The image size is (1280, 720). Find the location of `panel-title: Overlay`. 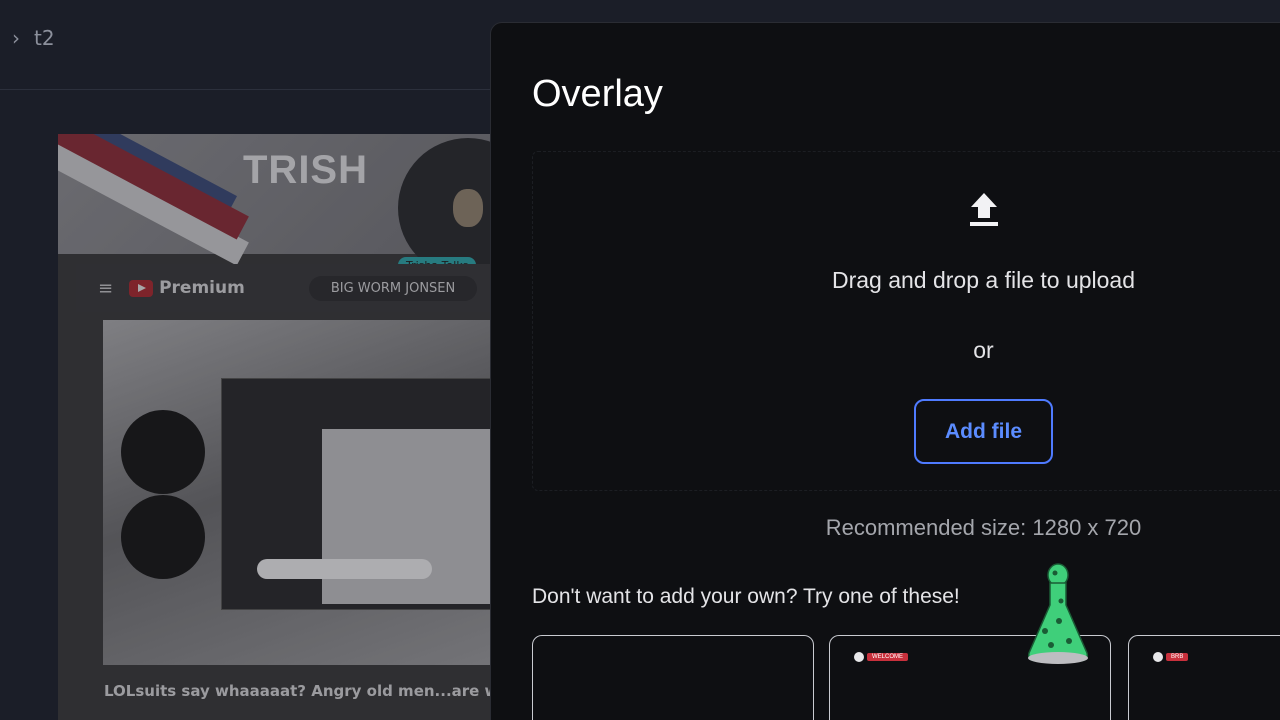

panel-title: Overlay is located at coordinates (597, 94).